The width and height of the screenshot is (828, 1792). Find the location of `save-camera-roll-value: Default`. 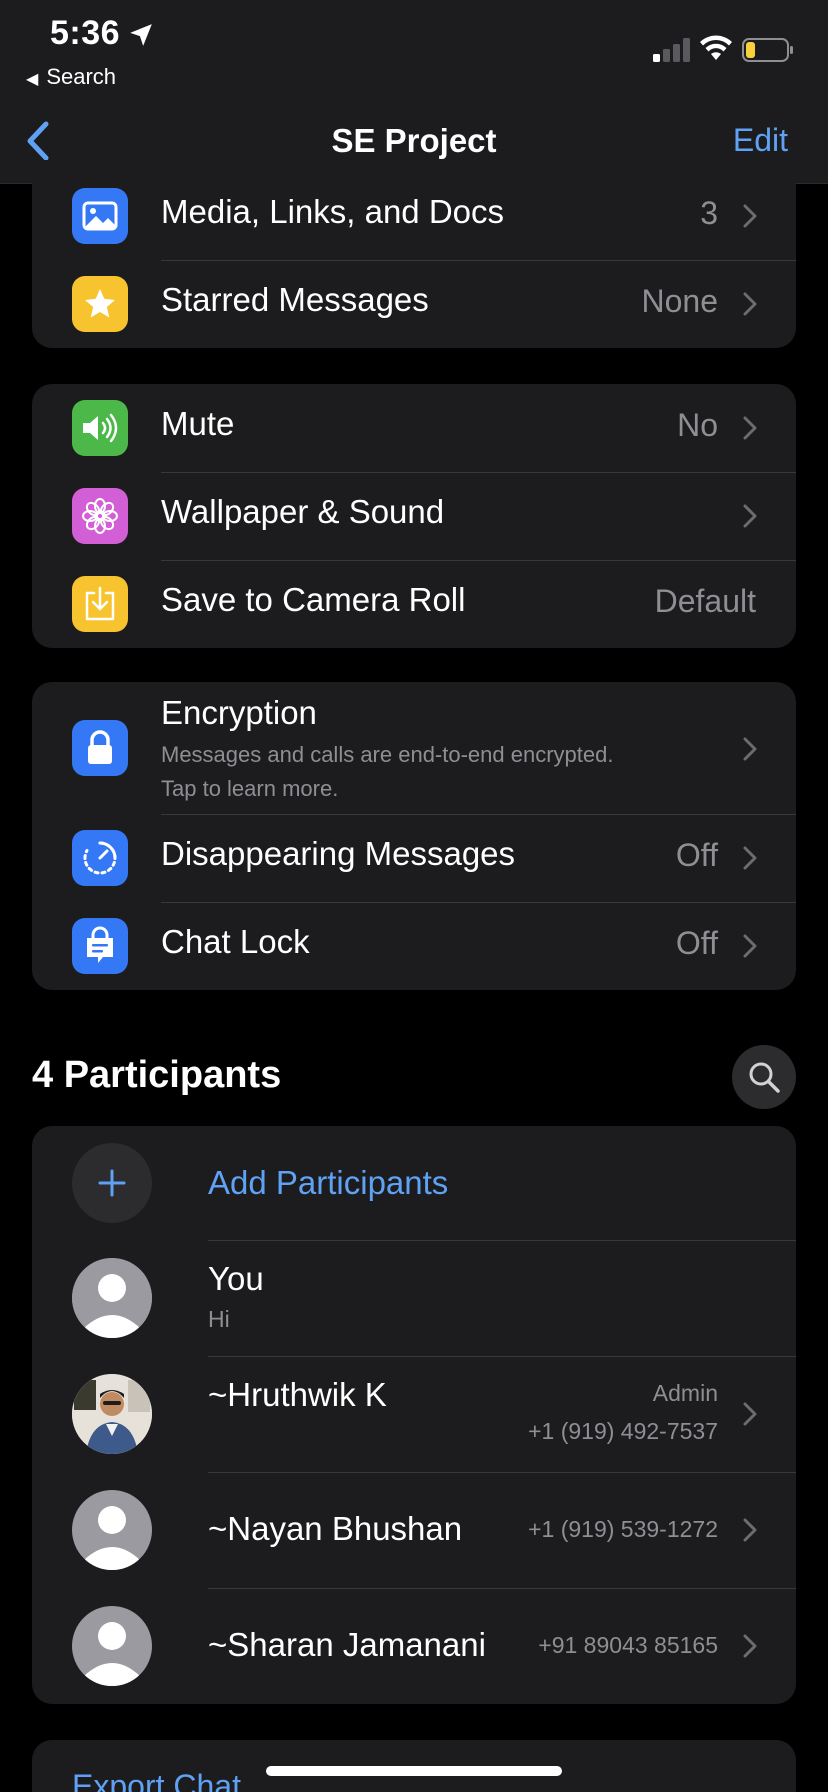

save-camera-roll-value: Default is located at coordinates (705, 601).